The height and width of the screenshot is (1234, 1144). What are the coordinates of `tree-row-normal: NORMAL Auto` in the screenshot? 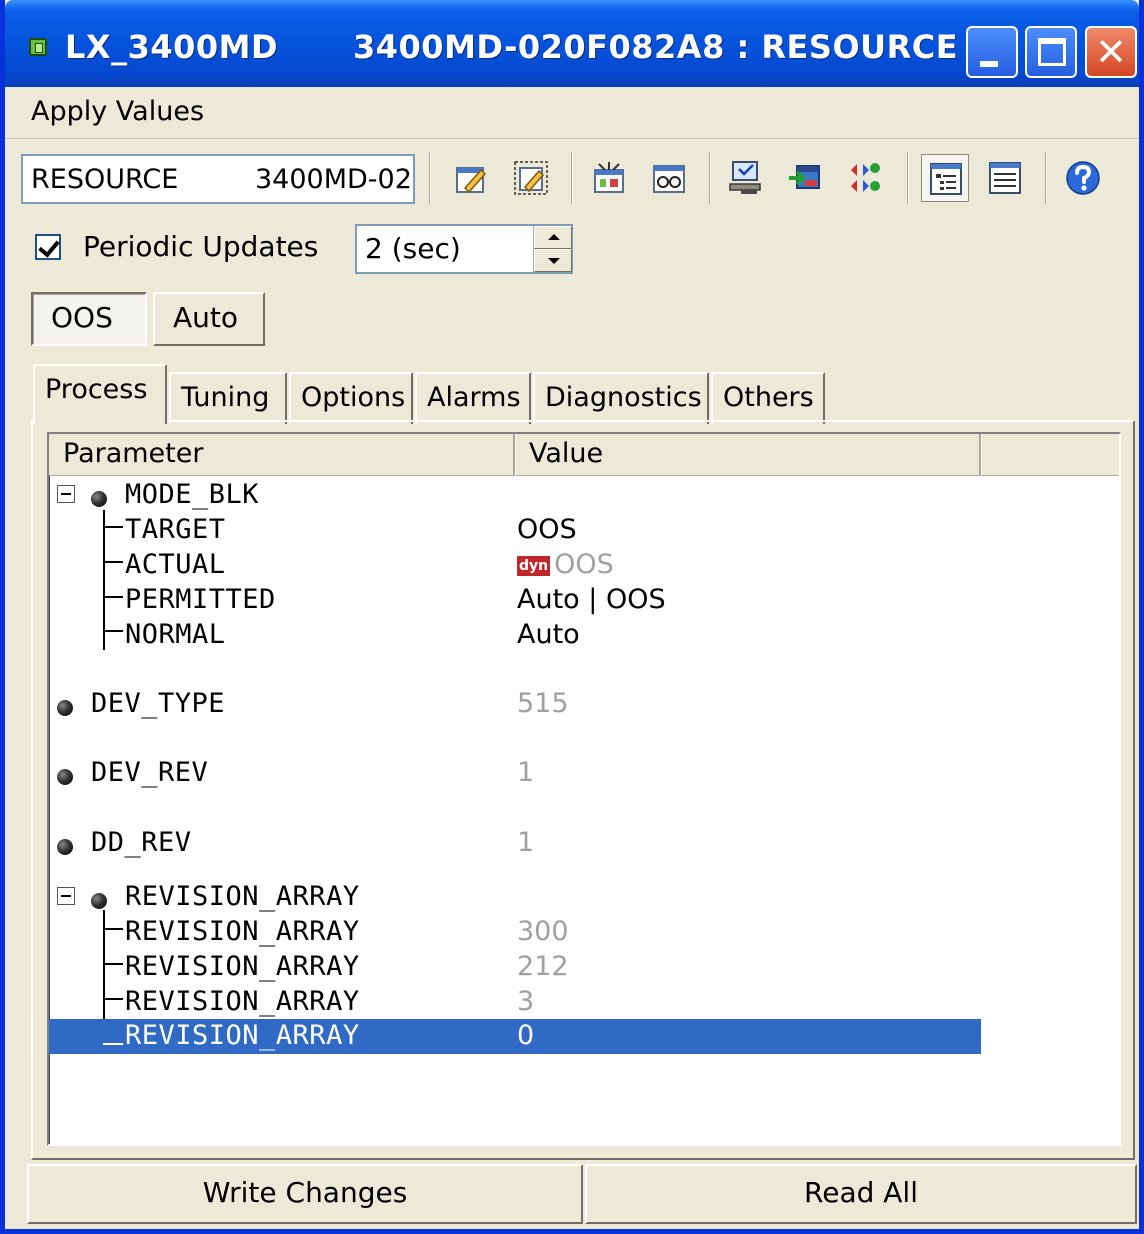 It's located at (515, 635).